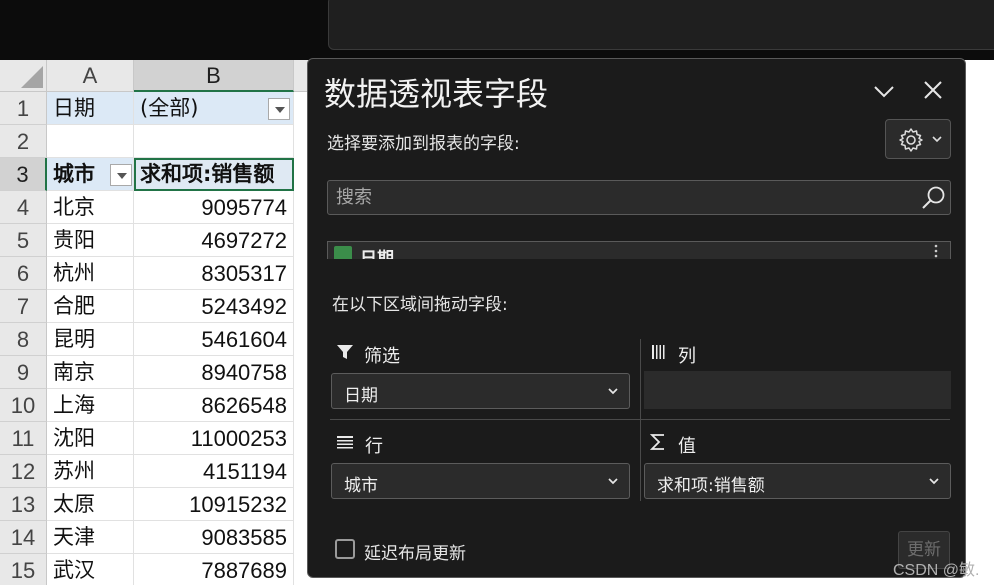  What do you see at coordinates (214, 76) in the screenshot?
I see `column-header-b: B` at bounding box center [214, 76].